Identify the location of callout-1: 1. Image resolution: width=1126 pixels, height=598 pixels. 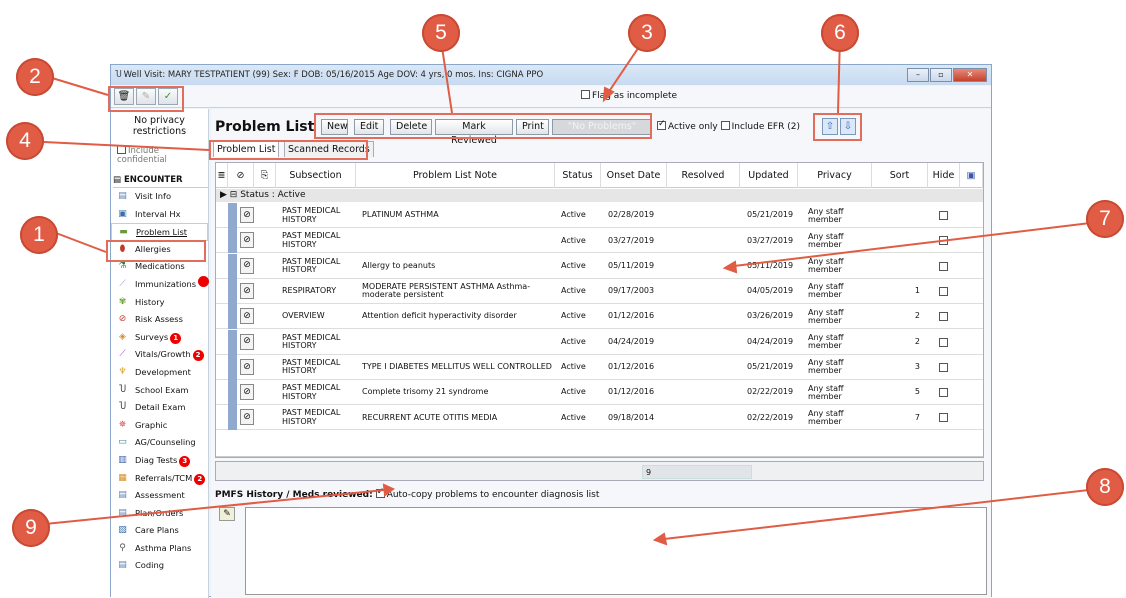
(39, 235).